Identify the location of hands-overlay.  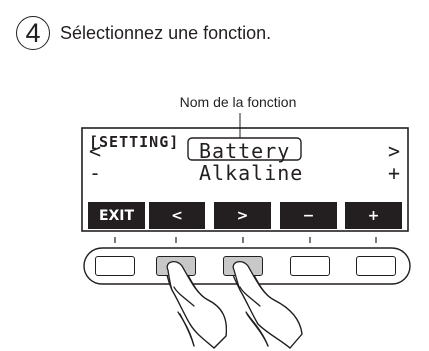
(234, 304).